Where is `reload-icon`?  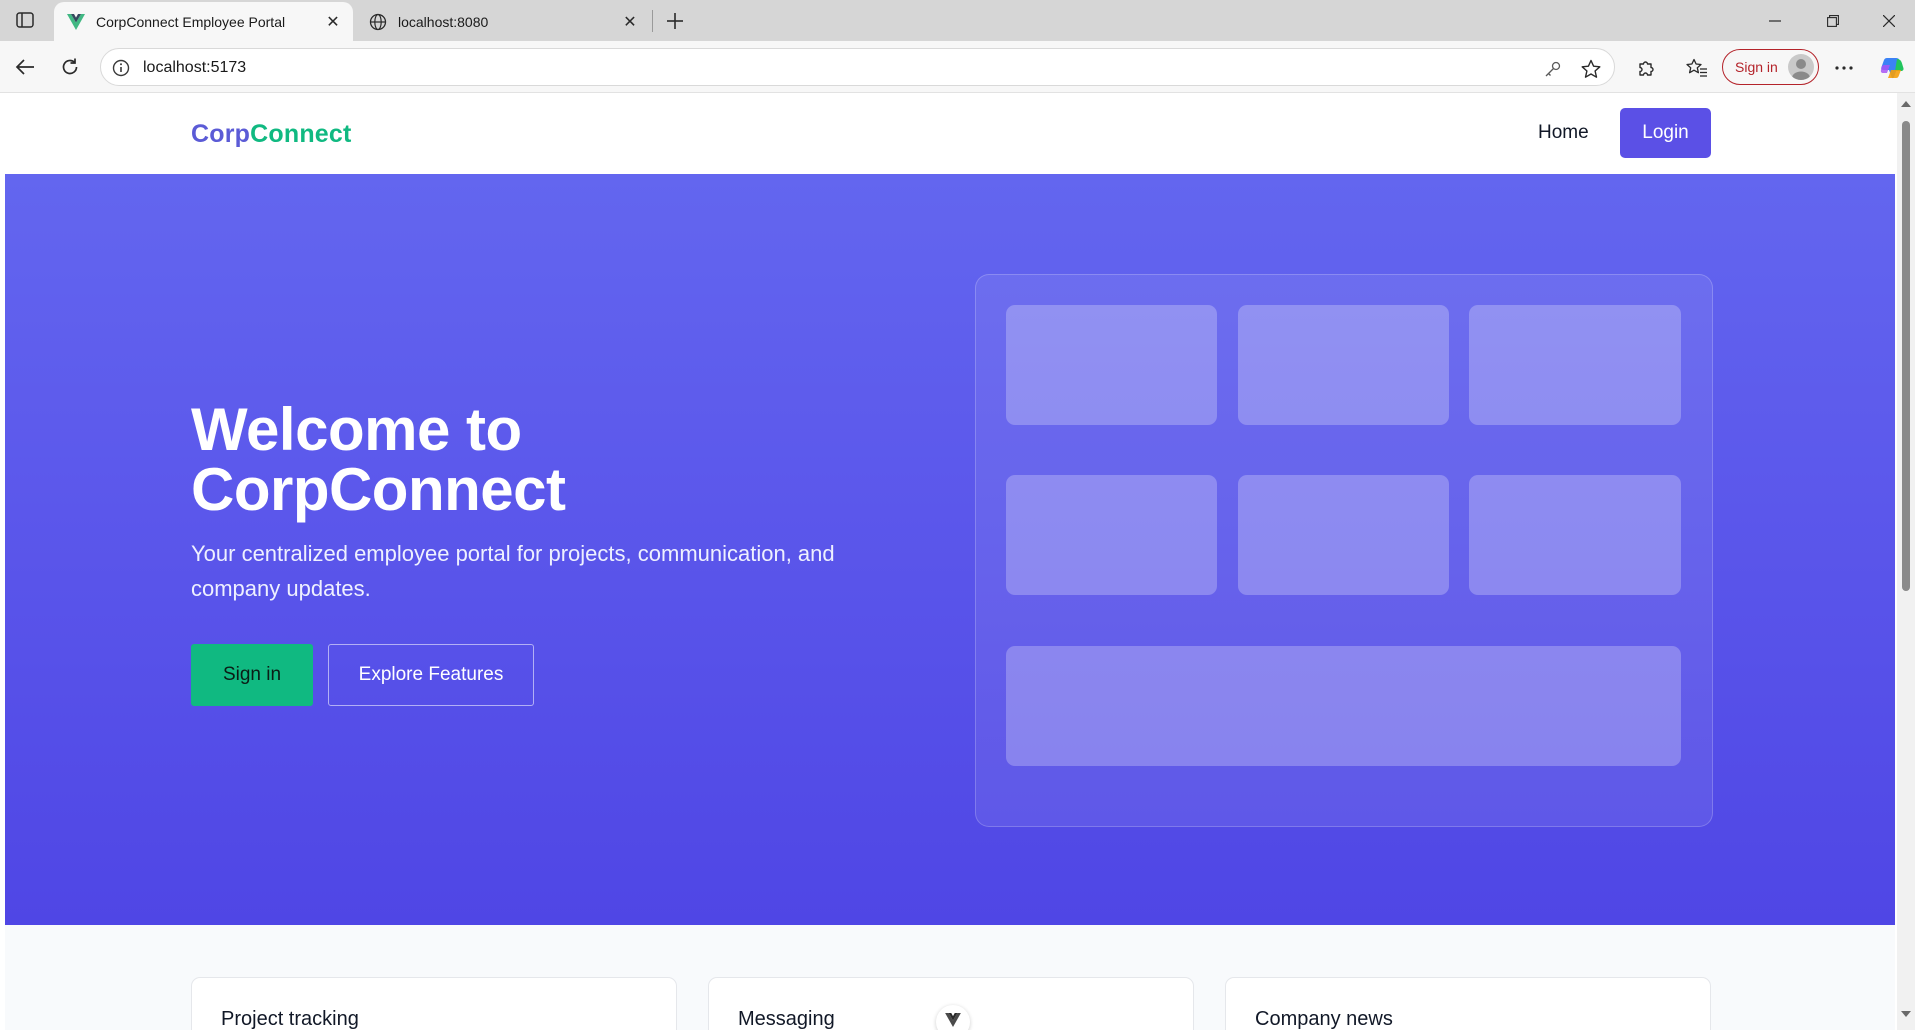 reload-icon is located at coordinates (70, 67).